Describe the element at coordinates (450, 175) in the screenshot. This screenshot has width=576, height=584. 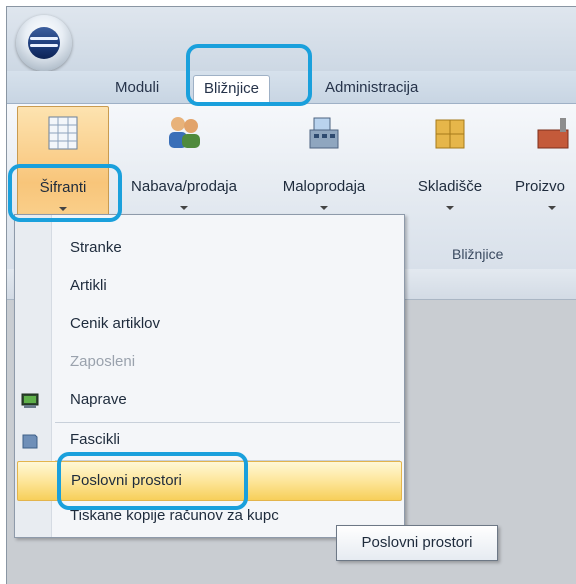
I see `skladisce-button: Skladišče` at that location.